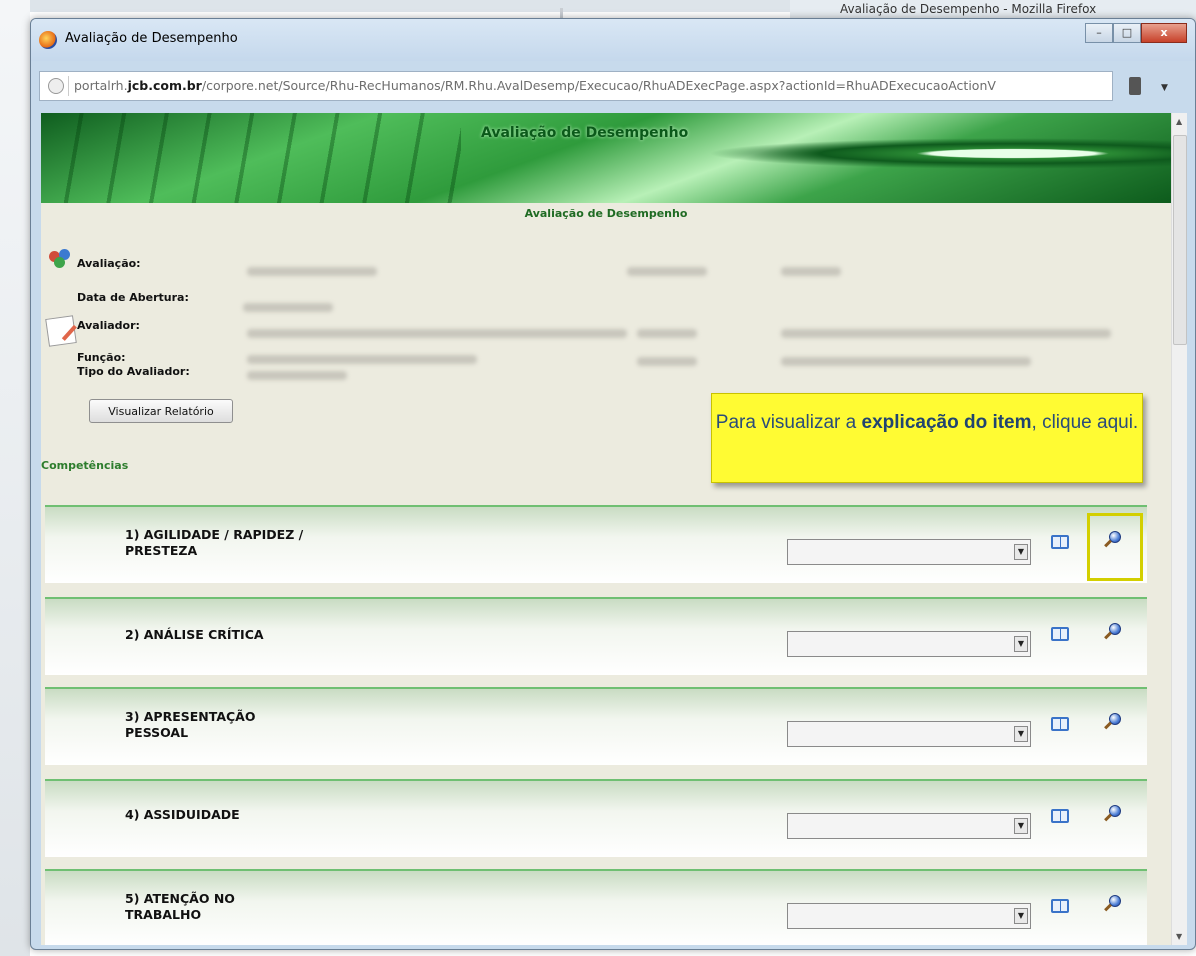 This screenshot has width=1196, height=956. What do you see at coordinates (190, 724) in the screenshot?
I see `competency-name: 3) APRESENTAÇÃO PESSOAL` at bounding box center [190, 724].